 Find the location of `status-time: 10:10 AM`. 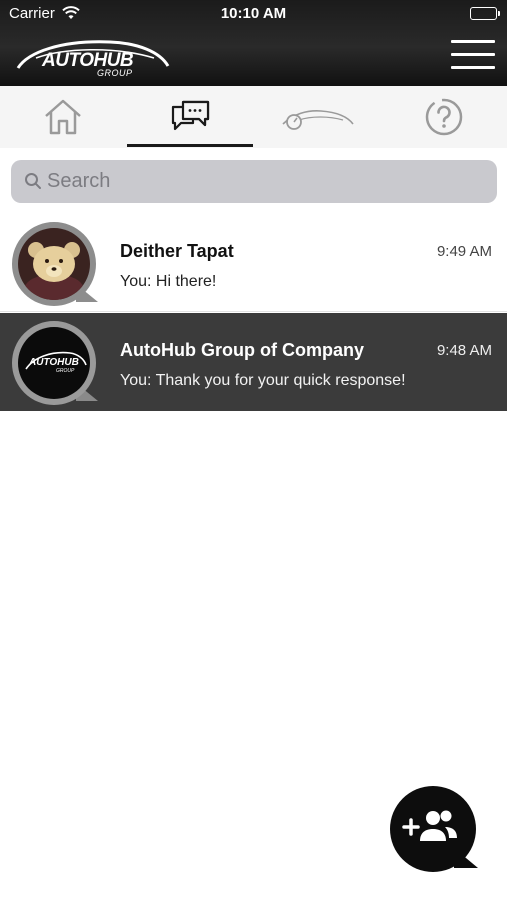

status-time: 10:10 AM is located at coordinates (253, 13).